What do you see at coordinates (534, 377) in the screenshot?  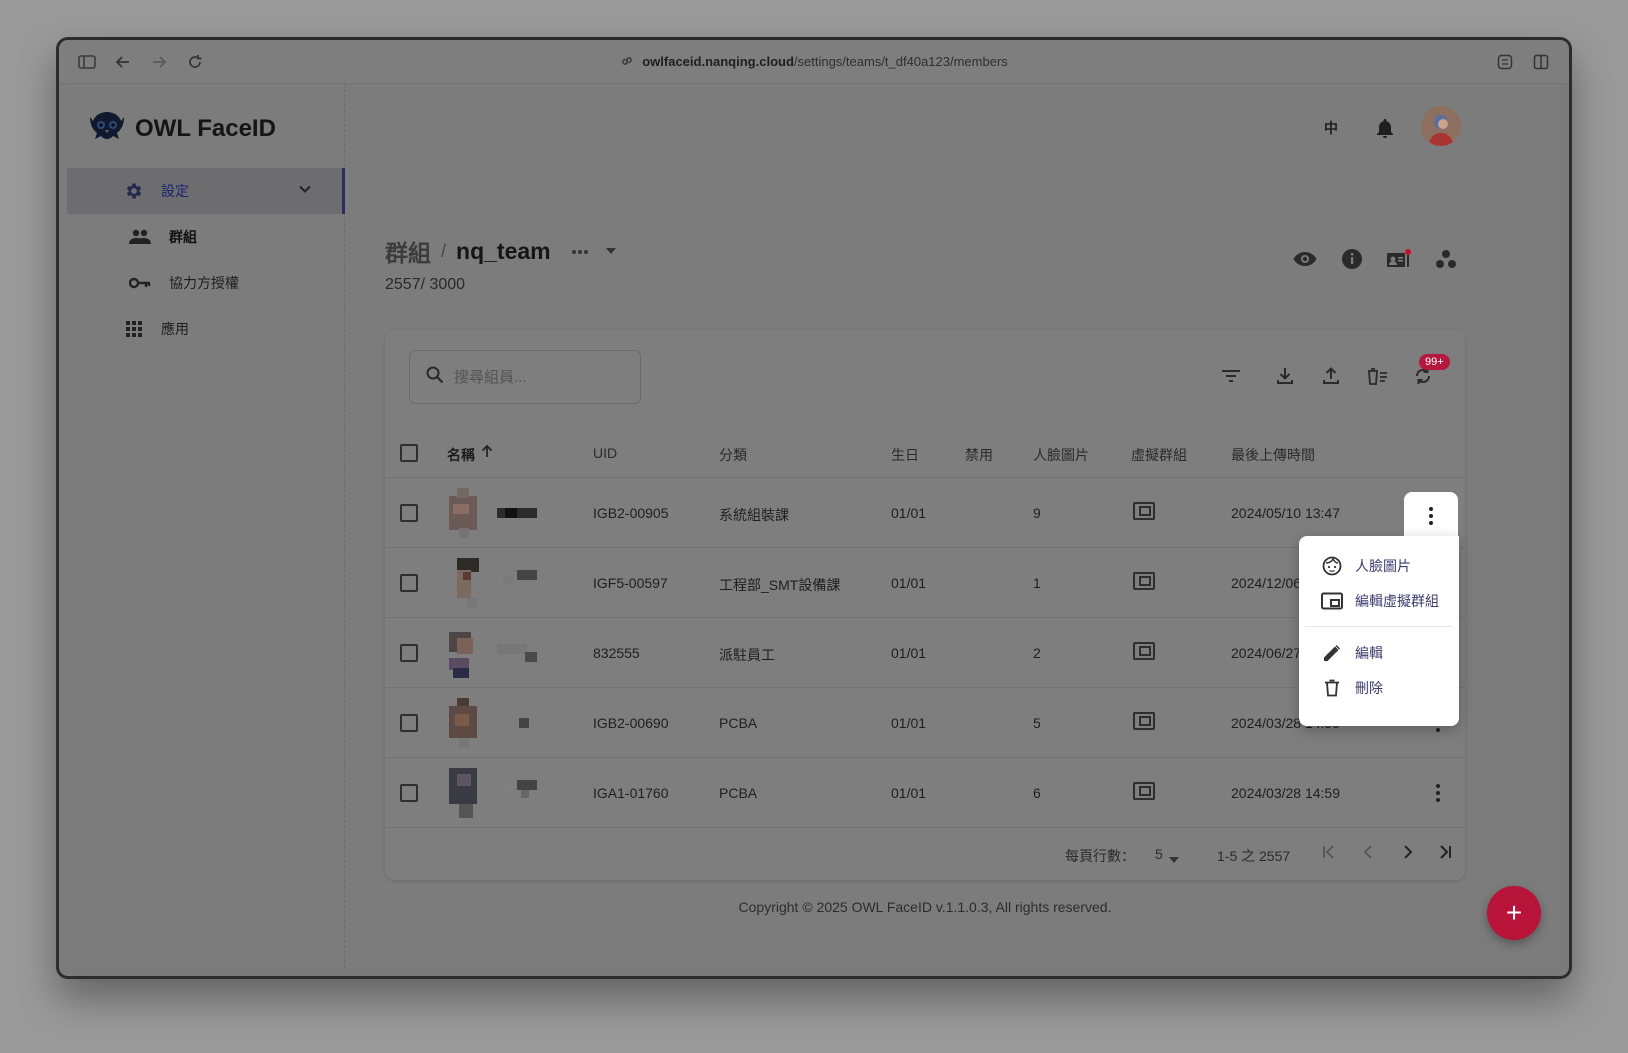 I see `search-input` at bounding box center [534, 377].